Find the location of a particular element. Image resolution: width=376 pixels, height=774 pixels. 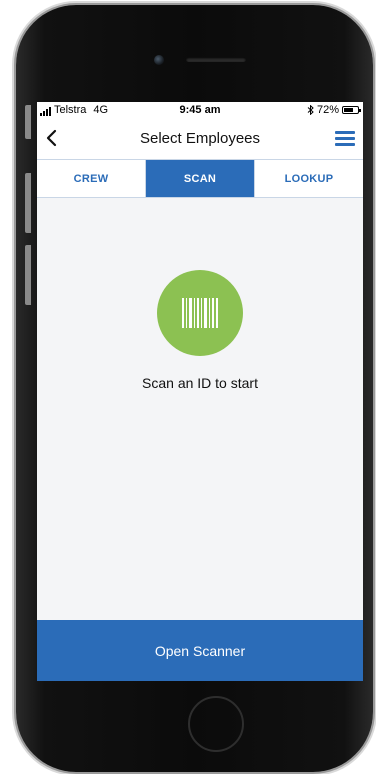

mute-switch is located at coordinates (28, 122).